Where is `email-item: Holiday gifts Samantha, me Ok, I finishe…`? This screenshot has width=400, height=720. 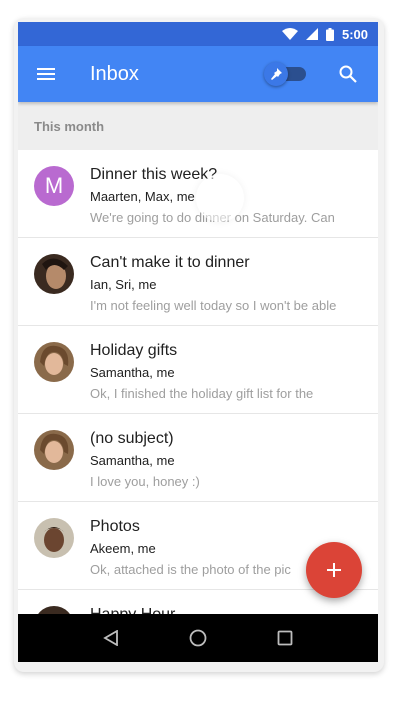
email-item: Holiday gifts Samantha, me Ok, I finishe… is located at coordinates (198, 370).